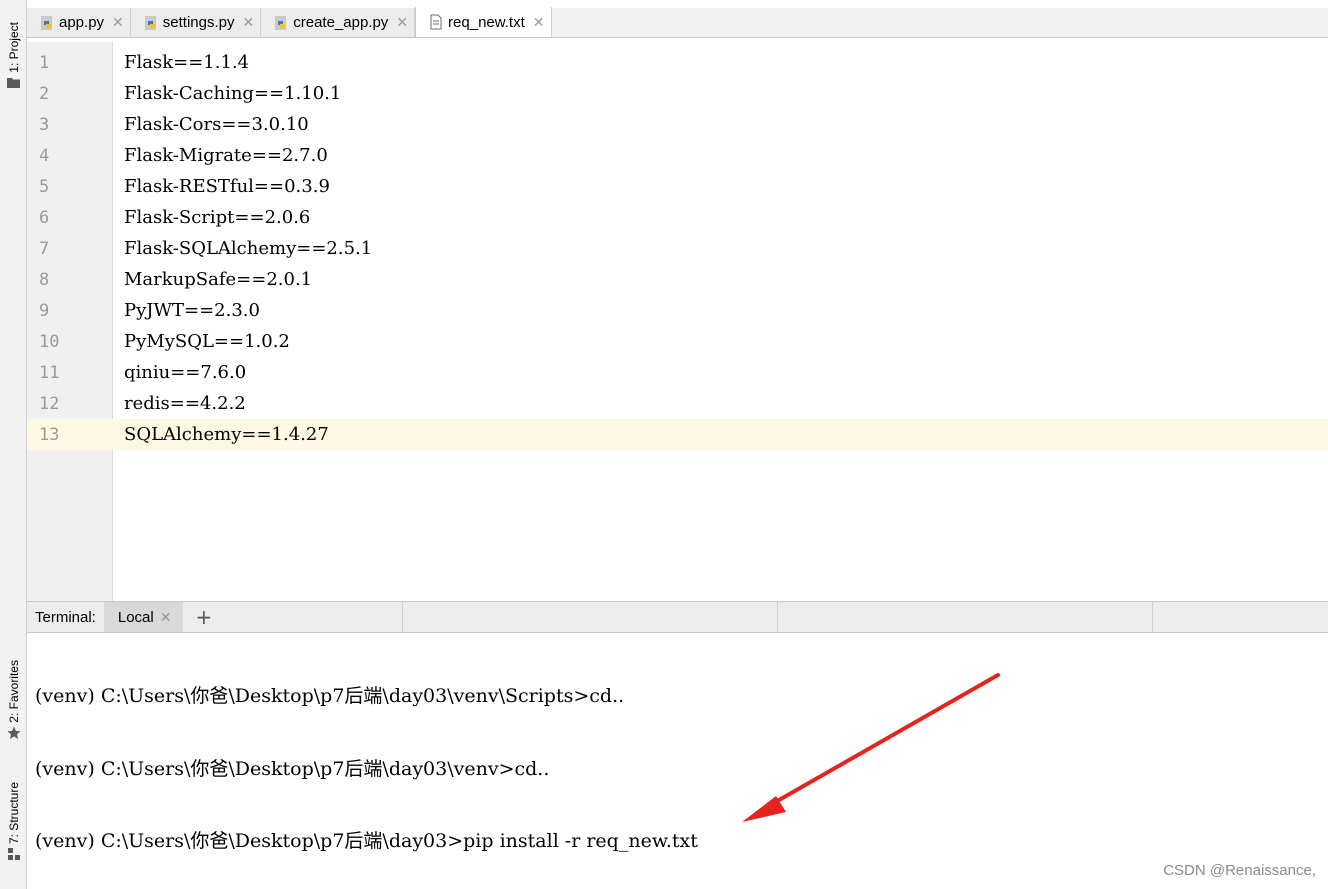 The image size is (1328, 889). I want to click on tool-window-strip: 1: Project 2: Favorites 7: Structure, so click(13, 444).